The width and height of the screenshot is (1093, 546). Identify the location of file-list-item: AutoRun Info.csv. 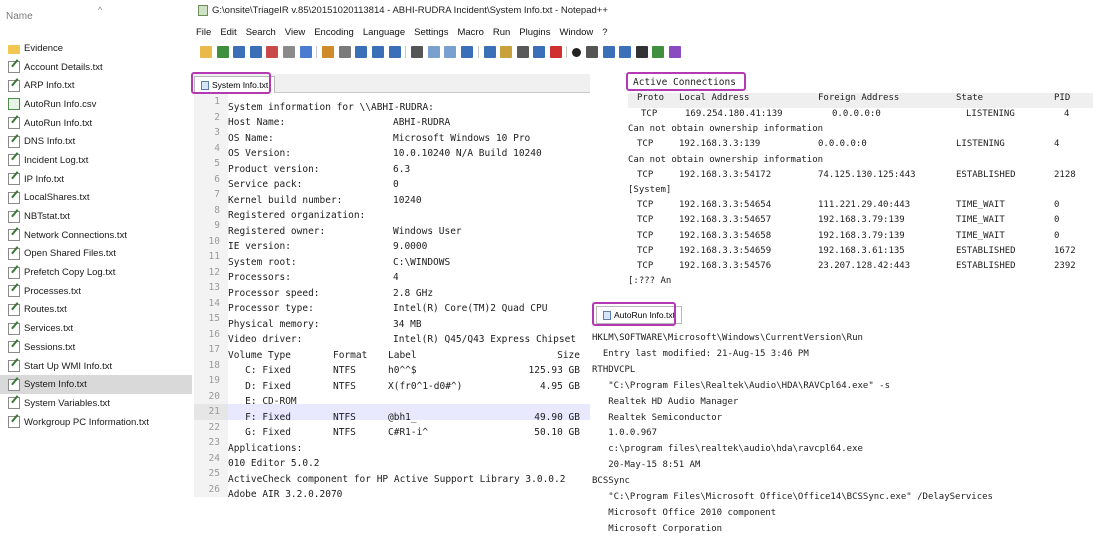
(96, 104).